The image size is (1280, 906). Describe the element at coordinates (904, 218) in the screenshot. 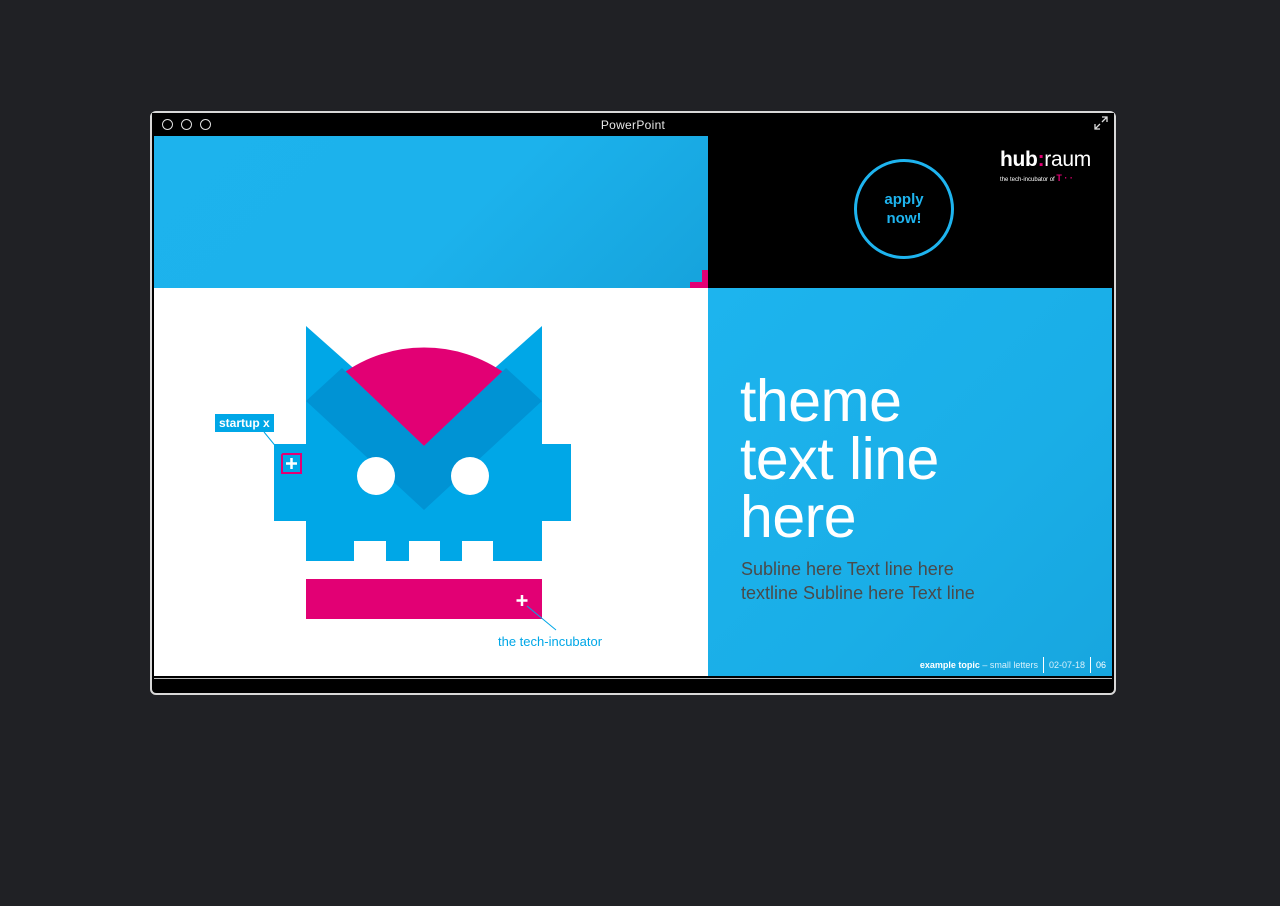

I see `apply-now-line2: now!` at that location.